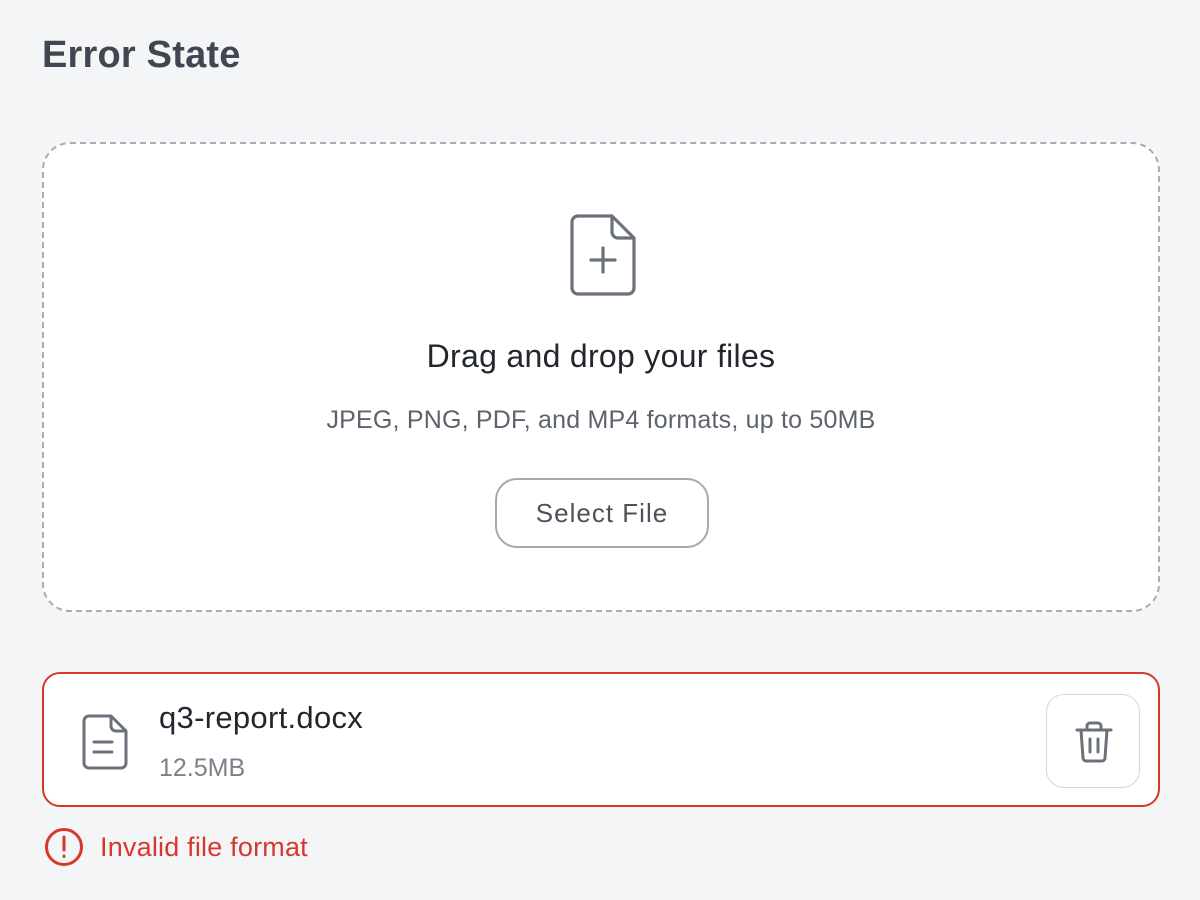  Describe the element at coordinates (602, 513) in the screenshot. I see `select-file-button: Select File` at that location.